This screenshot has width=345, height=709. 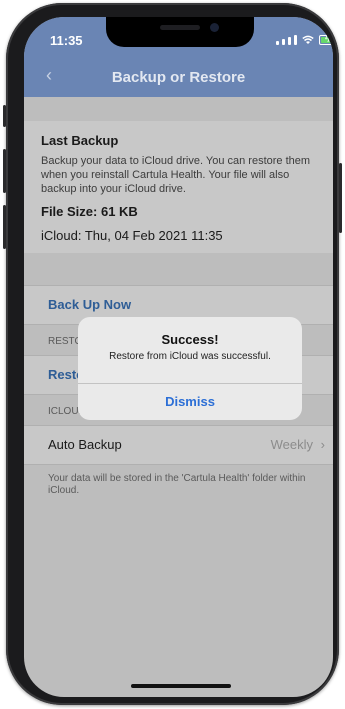 What do you see at coordinates (214, 27) in the screenshot?
I see `camera-icon` at bounding box center [214, 27].